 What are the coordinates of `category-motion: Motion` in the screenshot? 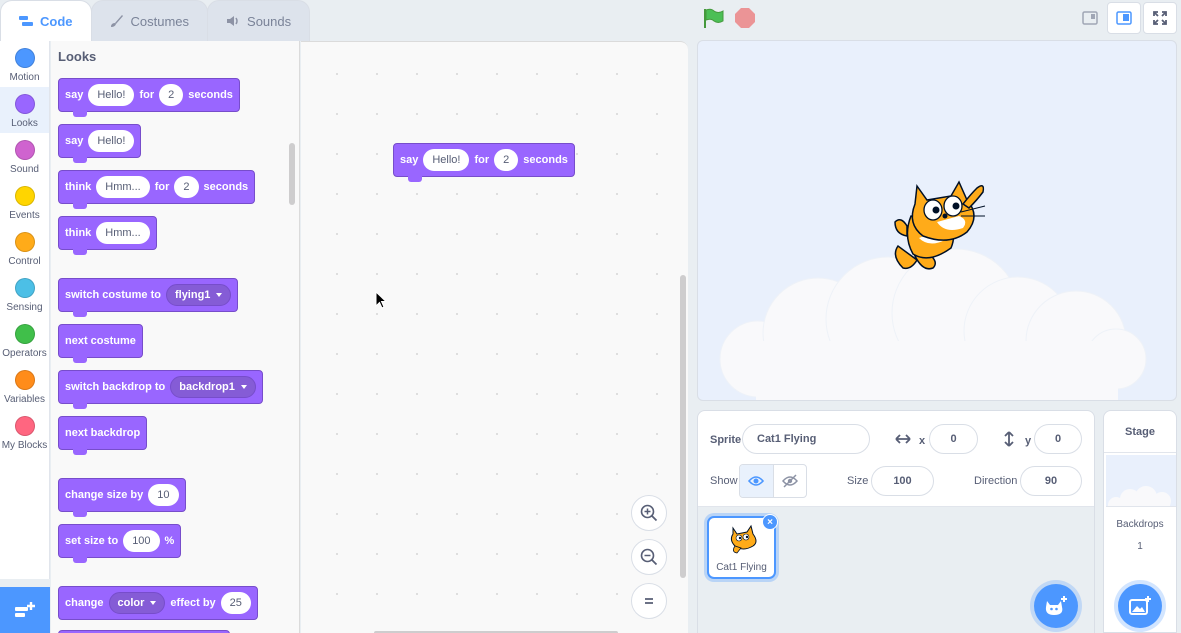 It's located at (24, 64).